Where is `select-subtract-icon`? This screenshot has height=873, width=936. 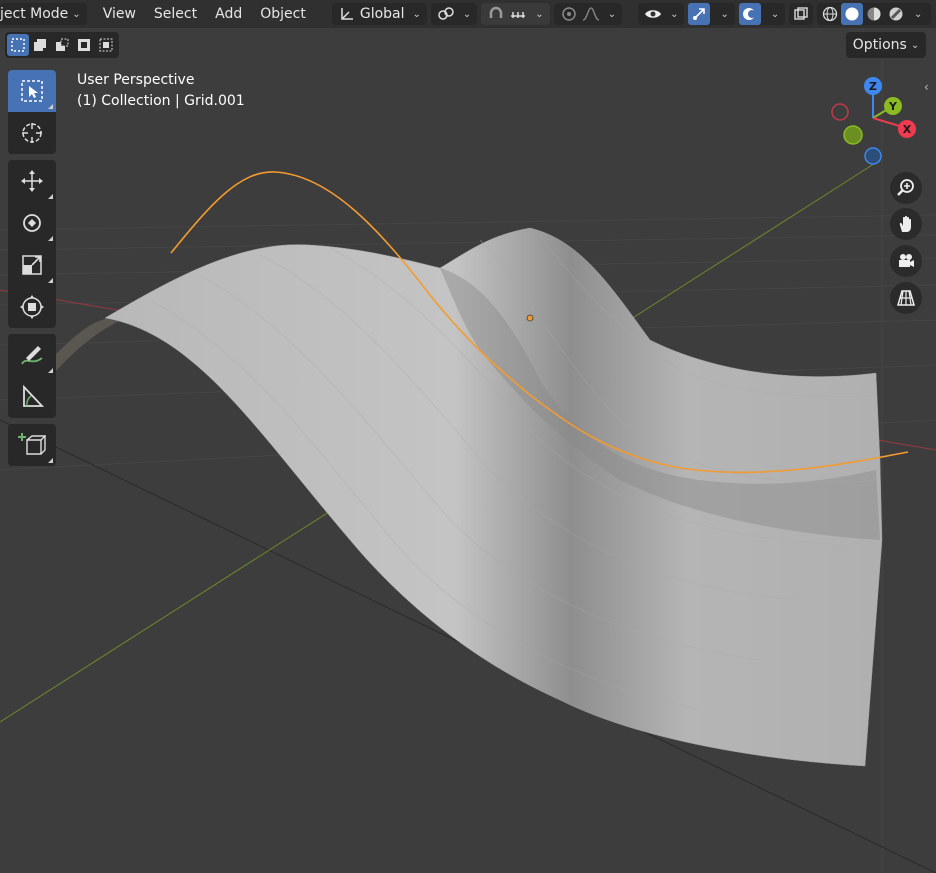 select-subtract-icon is located at coordinates (62, 44).